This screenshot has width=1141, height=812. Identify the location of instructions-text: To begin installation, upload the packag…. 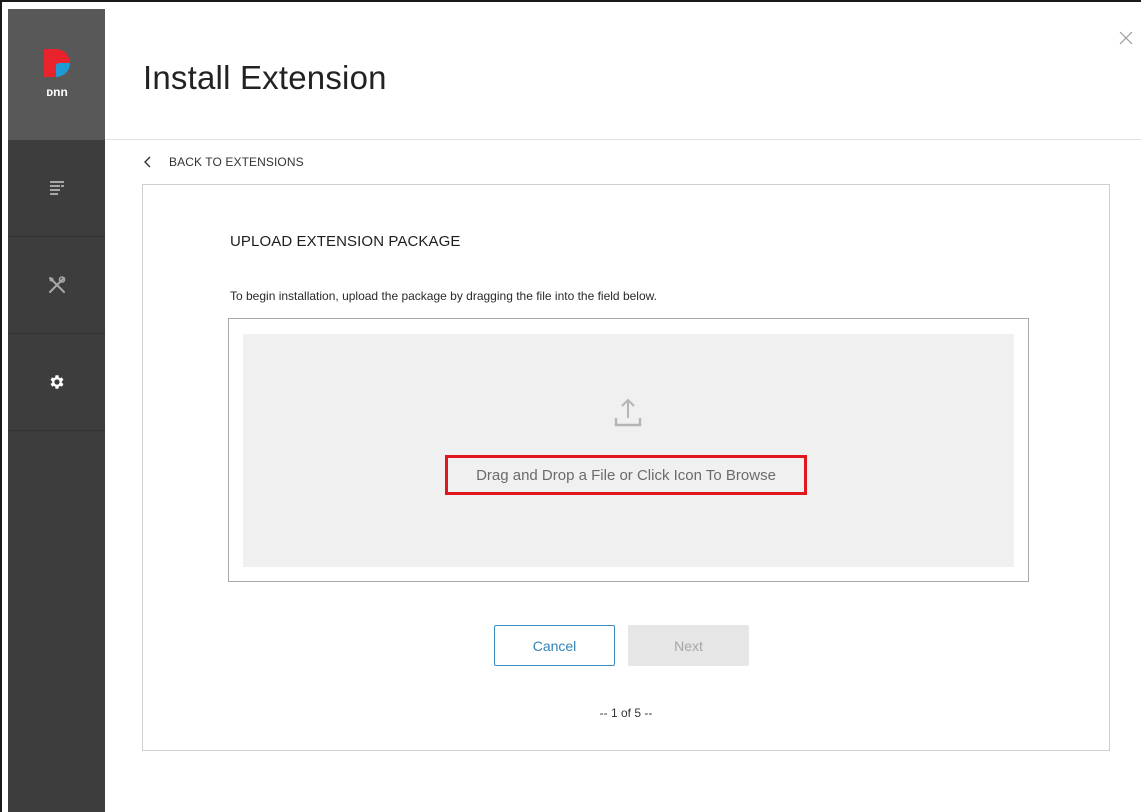
(443, 296).